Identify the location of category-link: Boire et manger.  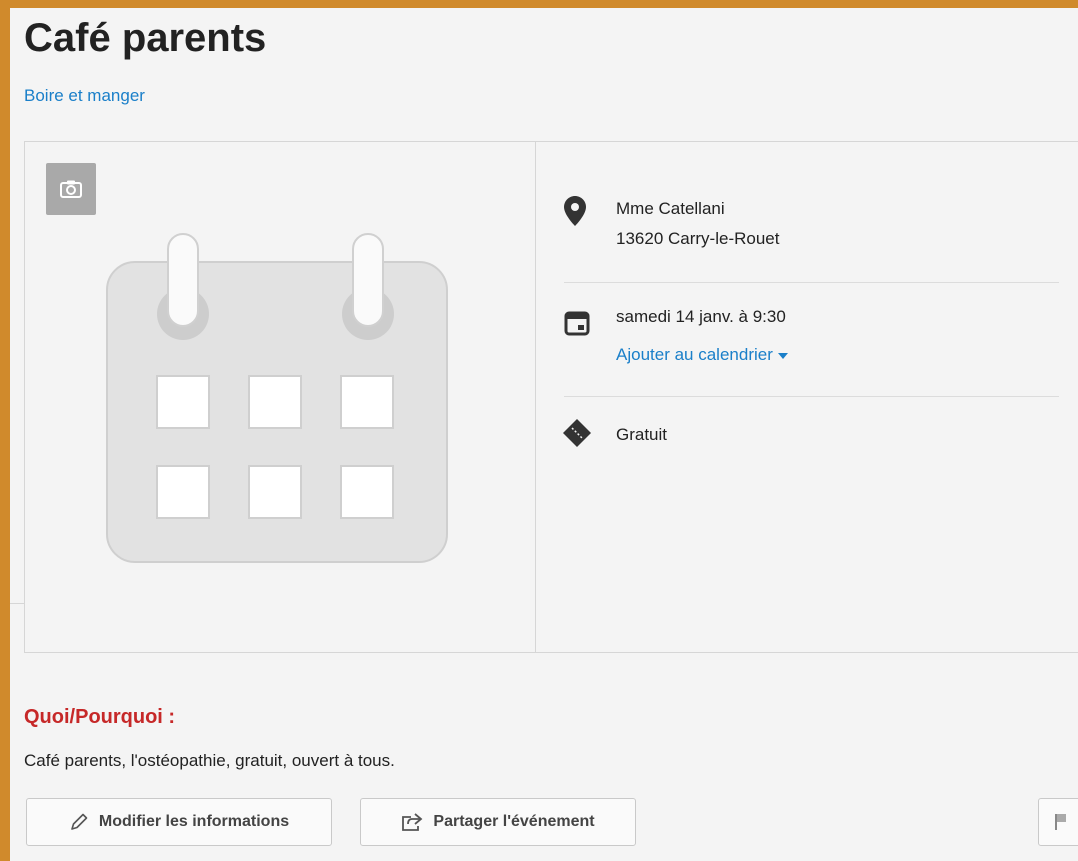
(84, 96).